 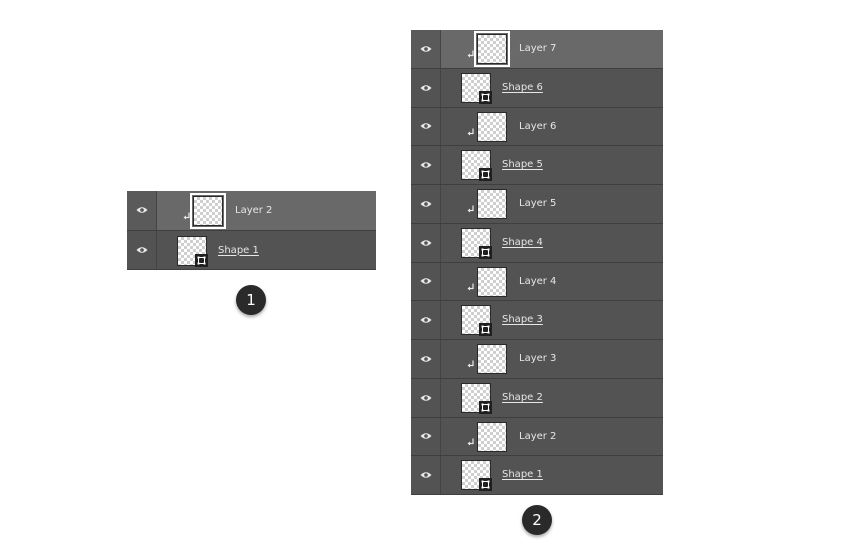 I want to click on layer-name: Shape 2, so click(x=522, y=398).